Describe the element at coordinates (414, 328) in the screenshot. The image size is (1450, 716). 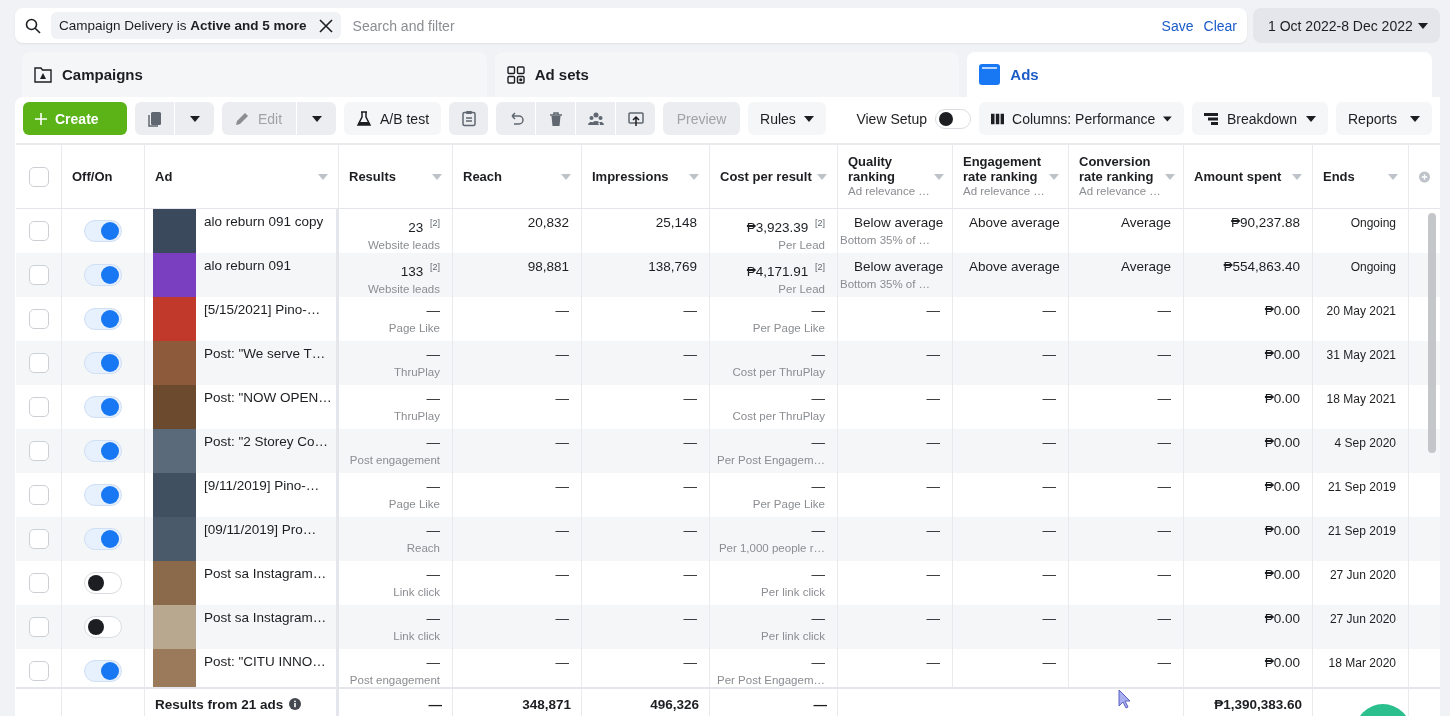
I see `result-type: Page Like` at that location.